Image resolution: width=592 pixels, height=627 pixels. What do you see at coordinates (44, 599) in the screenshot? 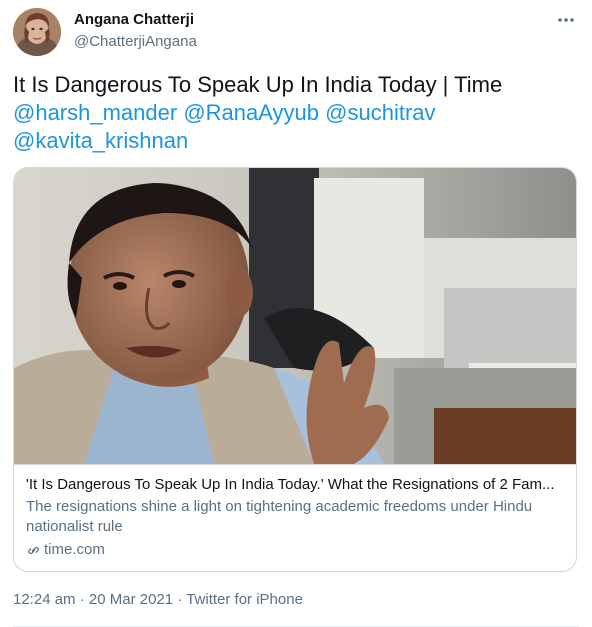
I see `tweet-time: 12:24 am` at bounding box center [44, 599].